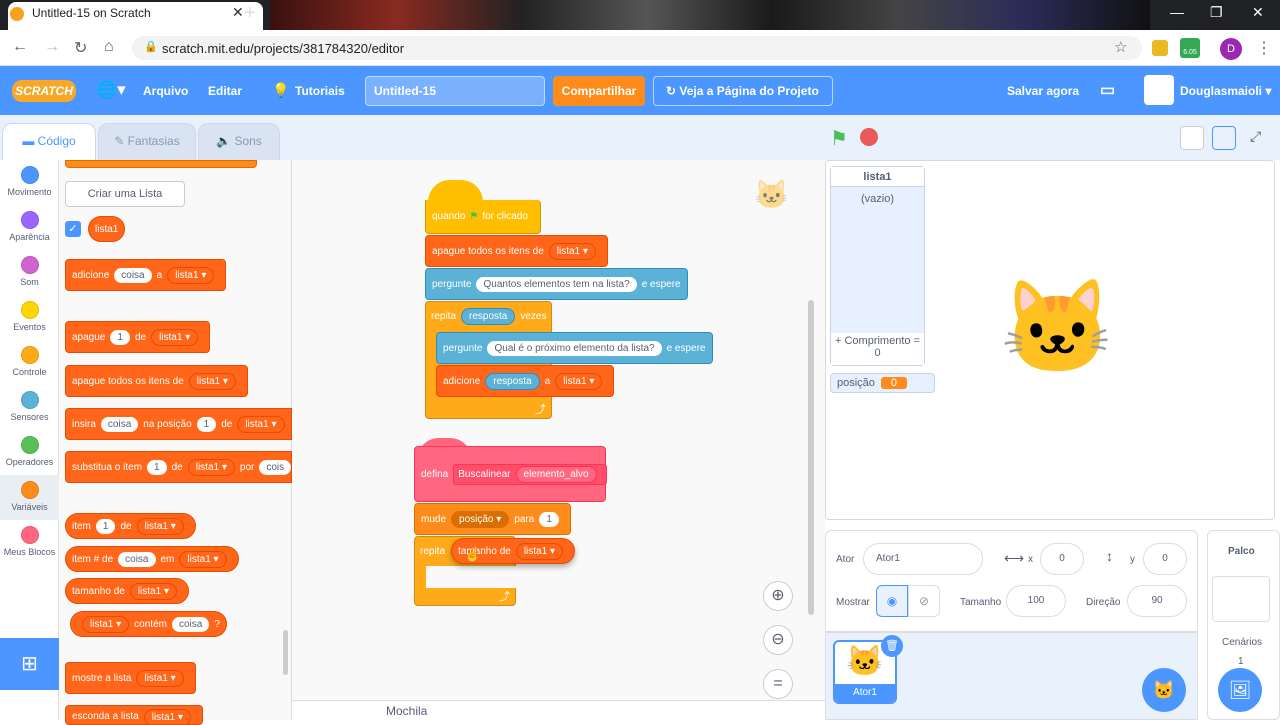 This screenshot has width=1280, height=725. I want to click on save-now-button: Salvar agora, so click(1043, 91).